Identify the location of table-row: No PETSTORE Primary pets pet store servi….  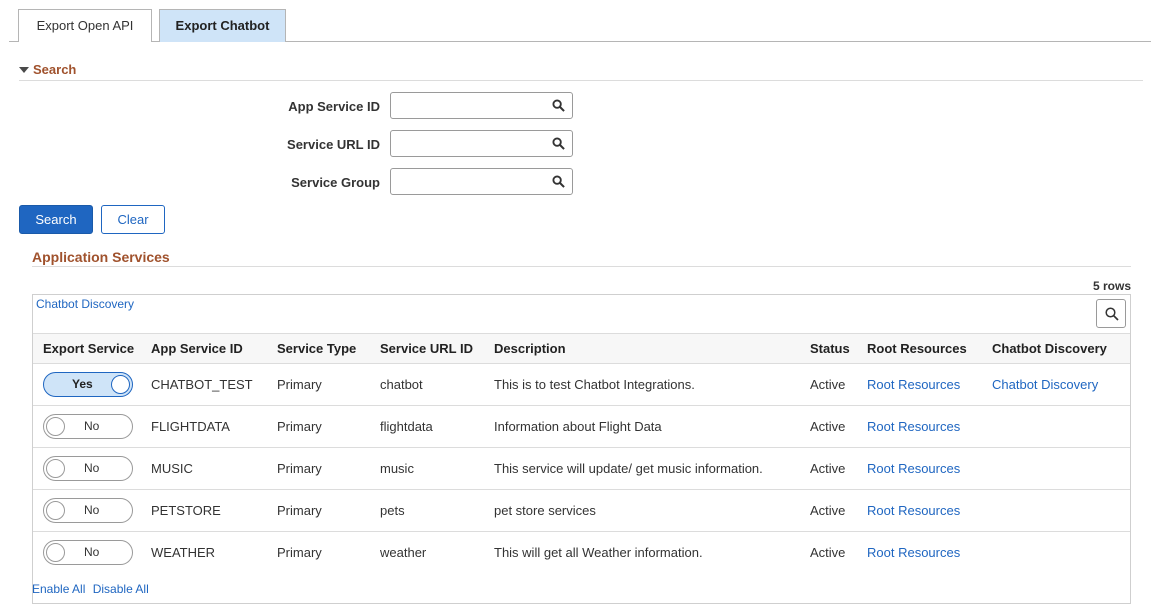
(581, 510).